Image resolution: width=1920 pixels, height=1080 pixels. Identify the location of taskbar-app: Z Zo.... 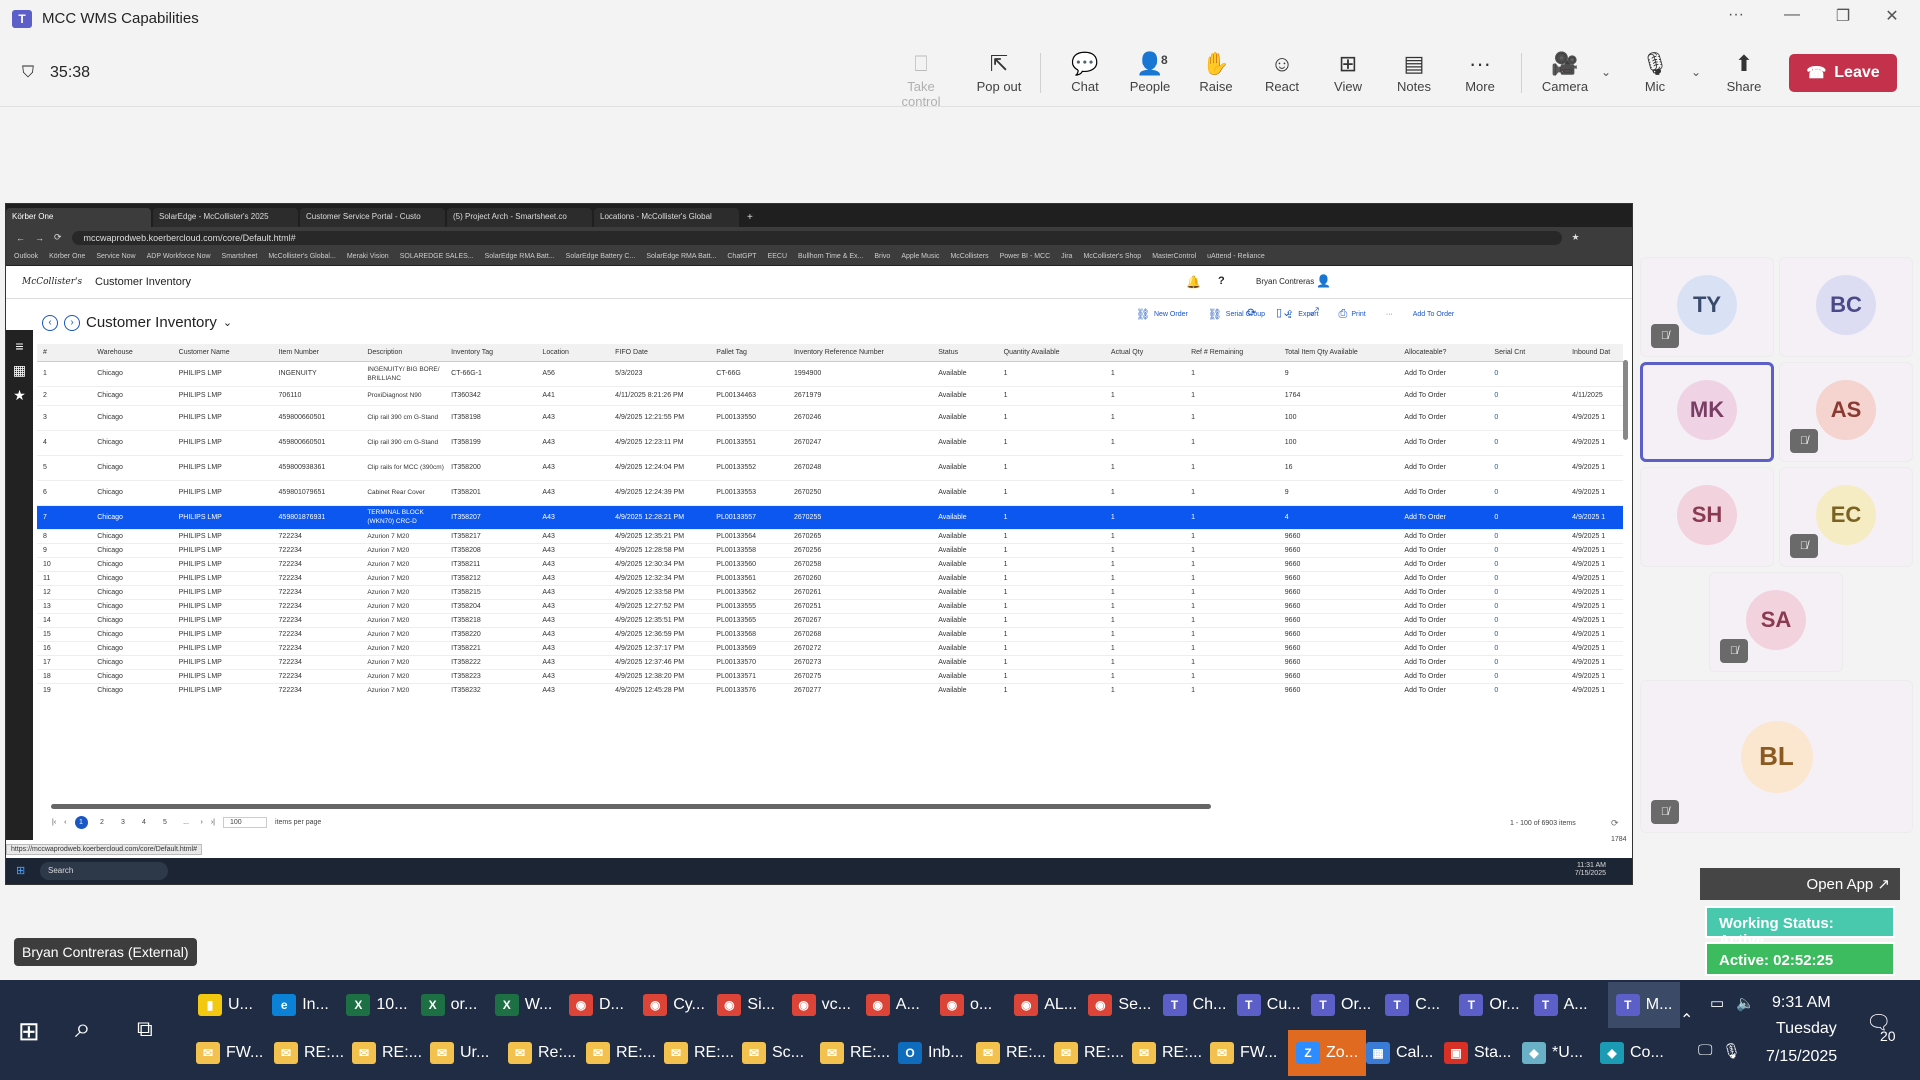
(1327, 1053).